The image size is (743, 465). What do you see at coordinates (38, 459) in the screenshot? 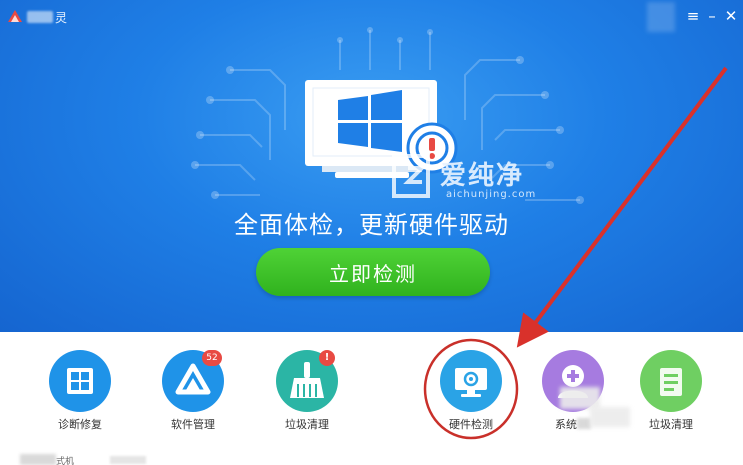
I see `blurred-status-part` at bounding box center [38, 459].